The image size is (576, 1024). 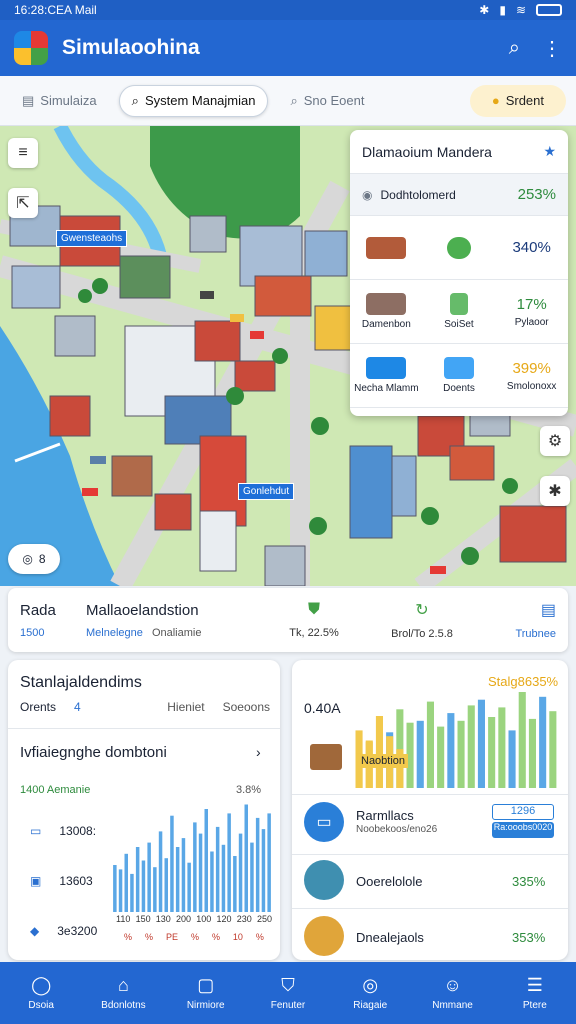 What do you see at coordinates (370, 985) in the screenshot?
I see `globe-icon: ◎` at bounding box center [370, 985].